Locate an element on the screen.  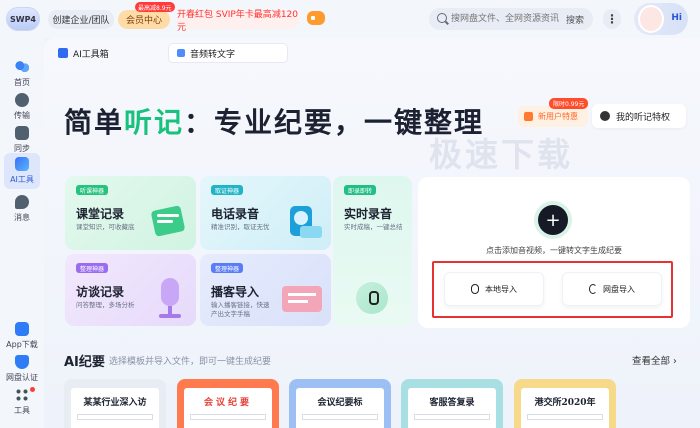
template-card: 会议纪要标 is located at coordinates (340, 403).